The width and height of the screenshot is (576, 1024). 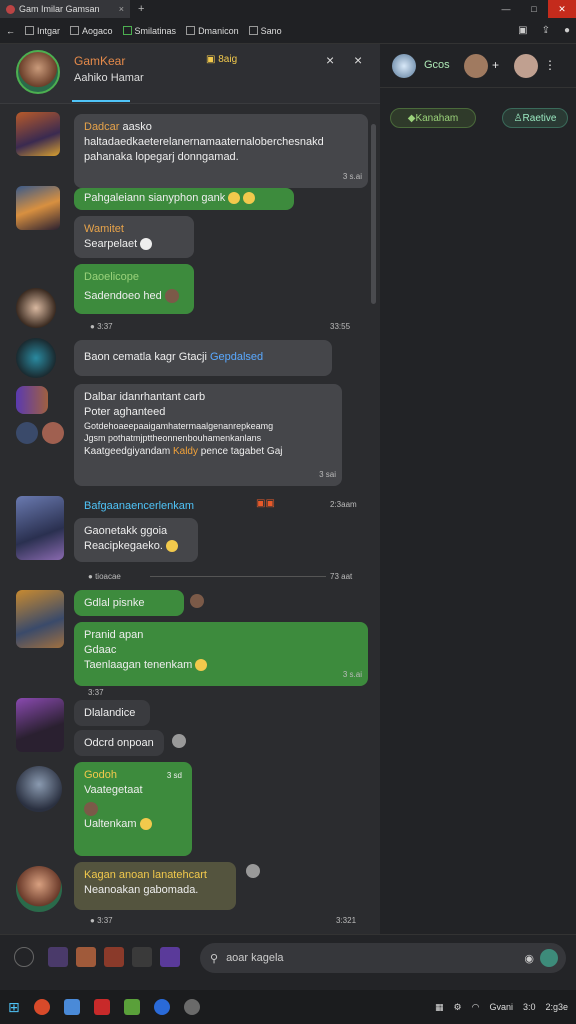 I want to click on message-author: Godoh, so click(x=101, y=775).